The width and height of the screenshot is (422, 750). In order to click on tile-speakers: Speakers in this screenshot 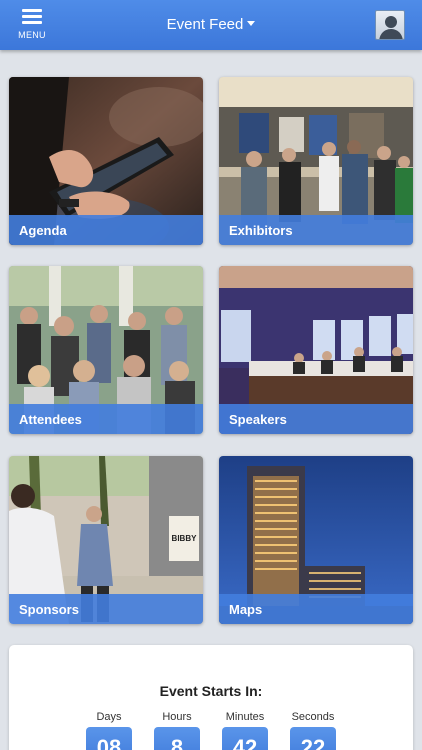, I will do `click(316, 350)`.